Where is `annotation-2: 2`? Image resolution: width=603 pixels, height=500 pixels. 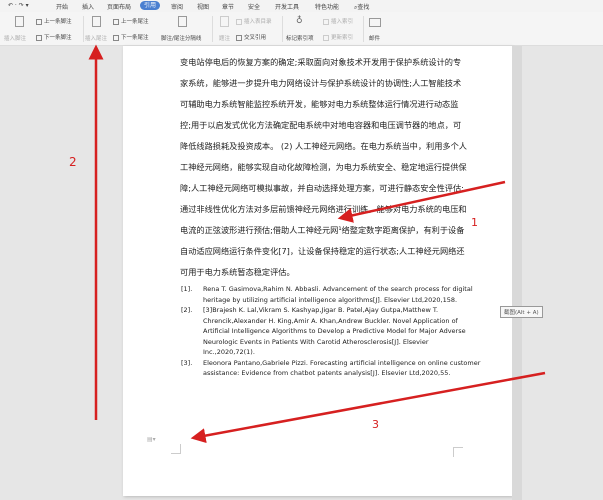
annotation-2: 2 is located at coordinates (73, 162).